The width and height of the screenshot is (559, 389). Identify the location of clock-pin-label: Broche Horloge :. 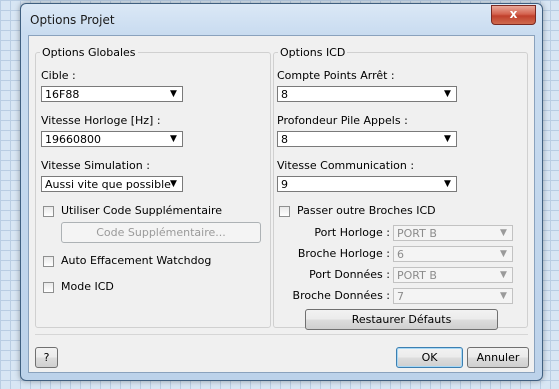
(343, 253).